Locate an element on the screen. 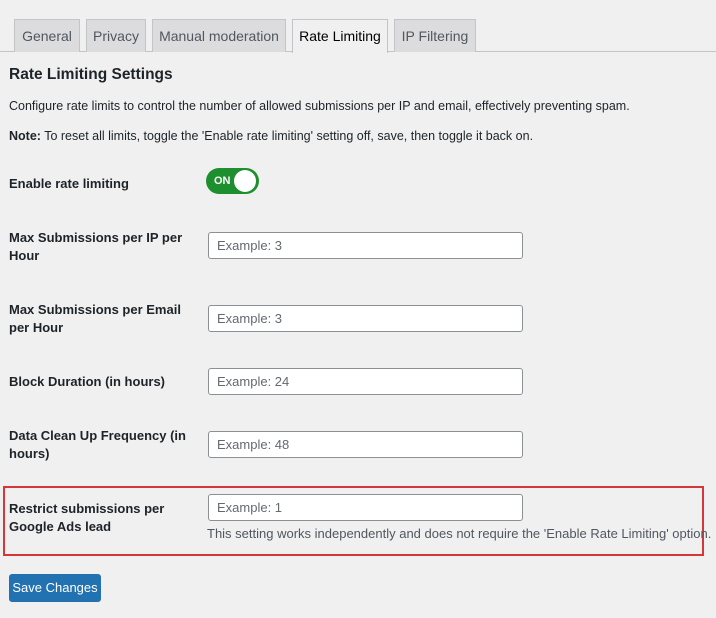 The image size is (716, 618). section-title: Rate Limiting Settings is located at coordinates (91, 74).